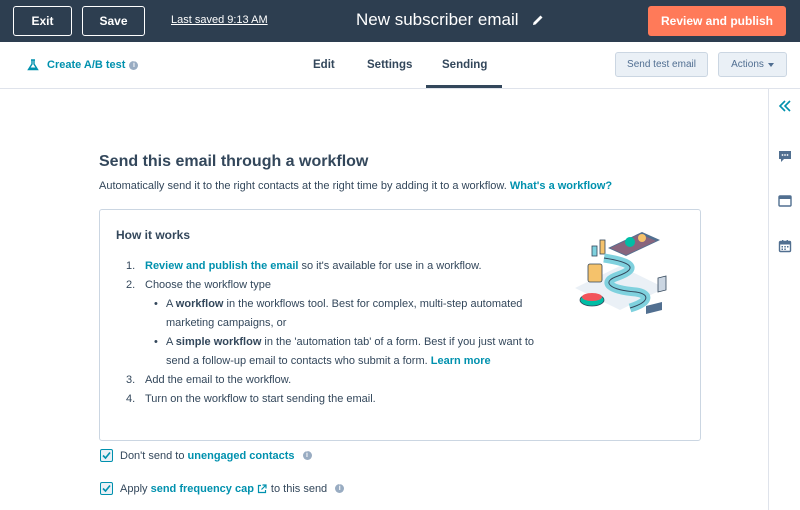 The image size is (800, 510). Describe the element at coordinates (324, 65) in the screenshot. I see `tab-edit: Edit` at that location.